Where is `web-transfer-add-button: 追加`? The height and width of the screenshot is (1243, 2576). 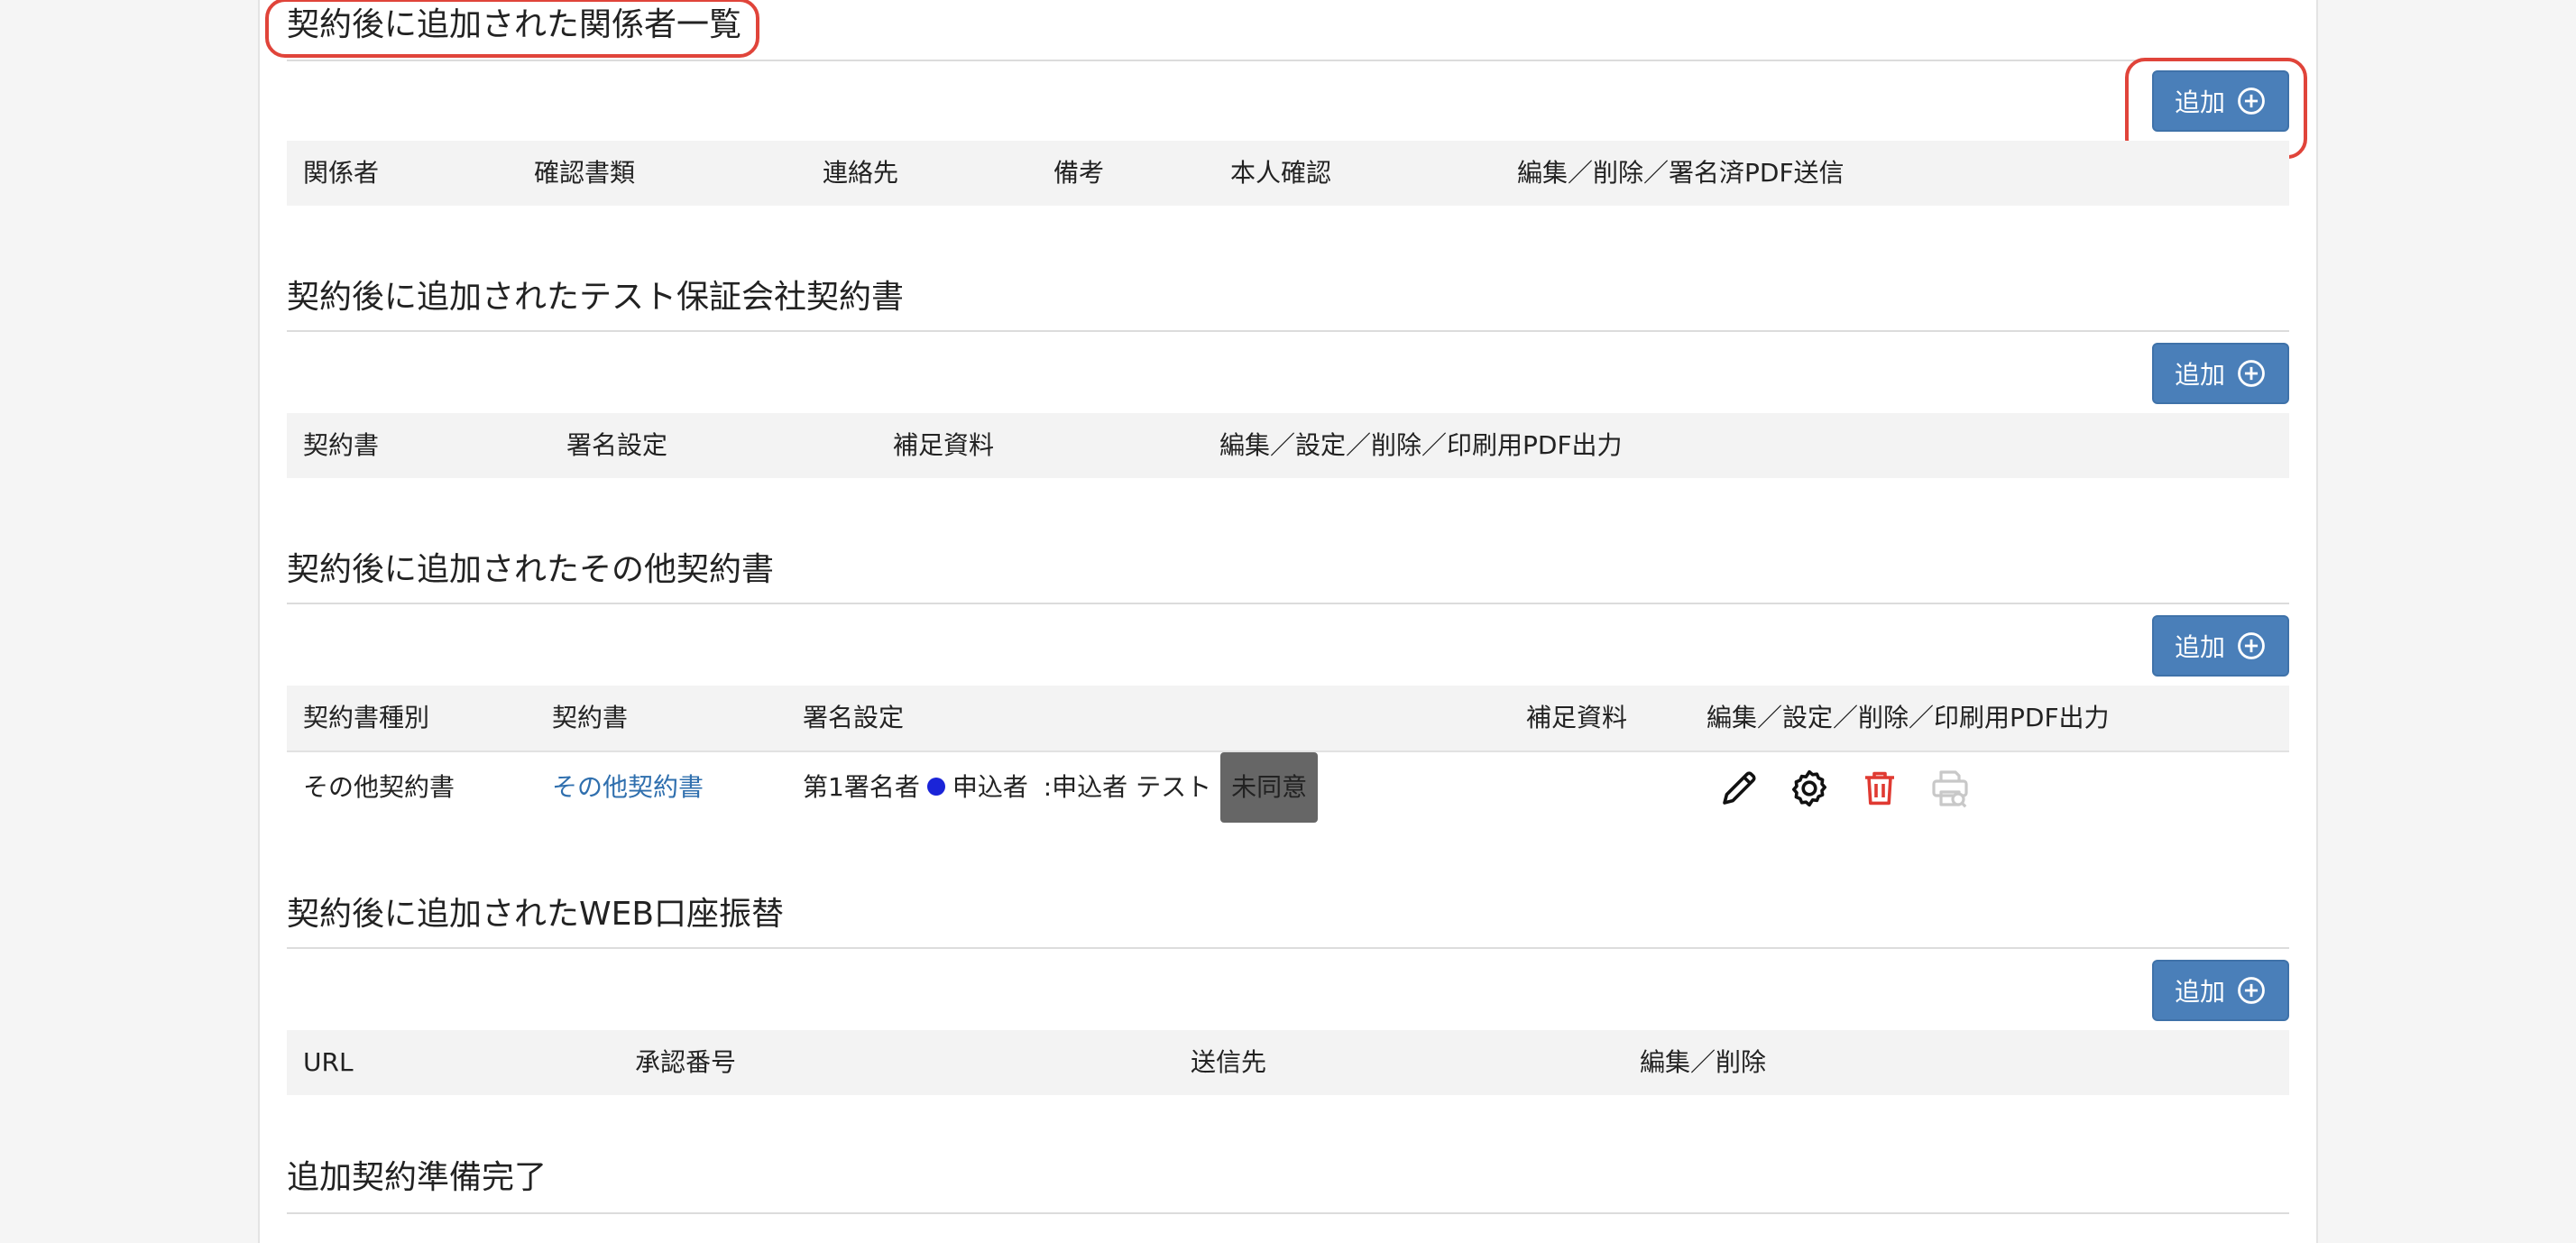
web-transfer-add-button: 追加 is located at coordinates (2220, 990).